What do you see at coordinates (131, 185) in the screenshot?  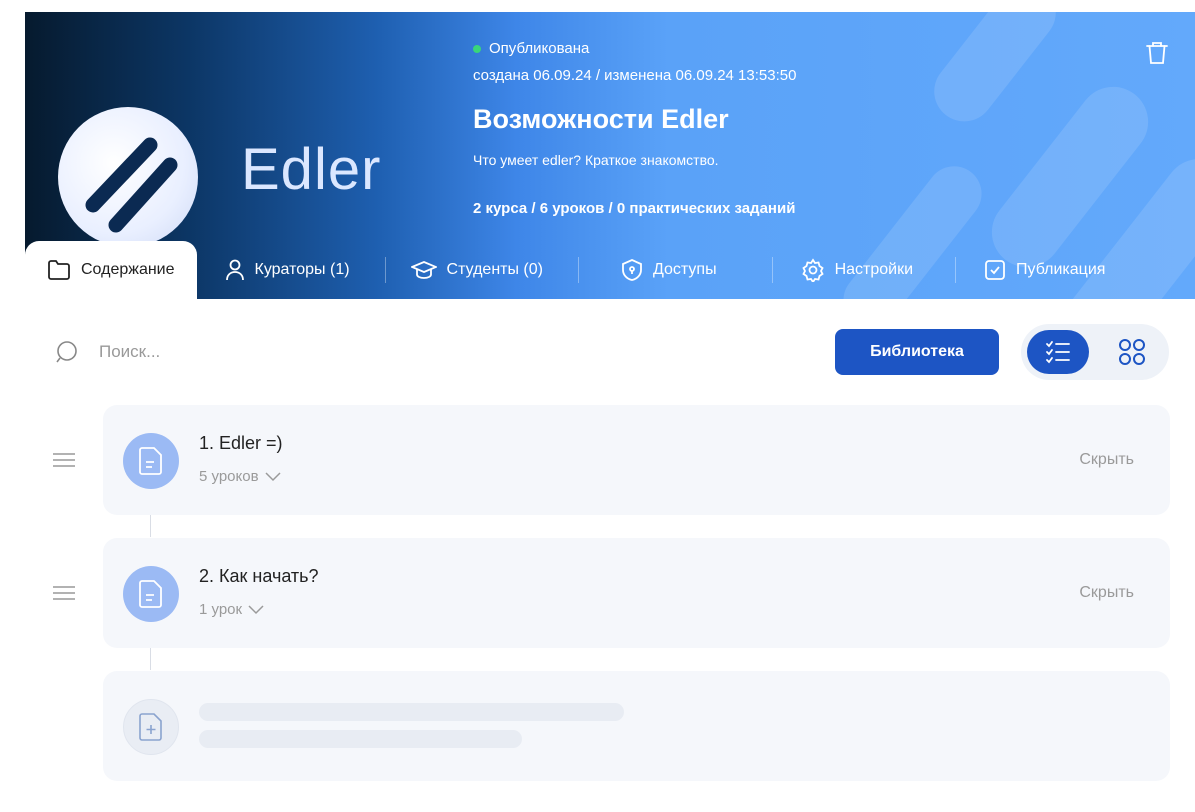 I see `logo-slash-icon` at bounding box center [131, 185].